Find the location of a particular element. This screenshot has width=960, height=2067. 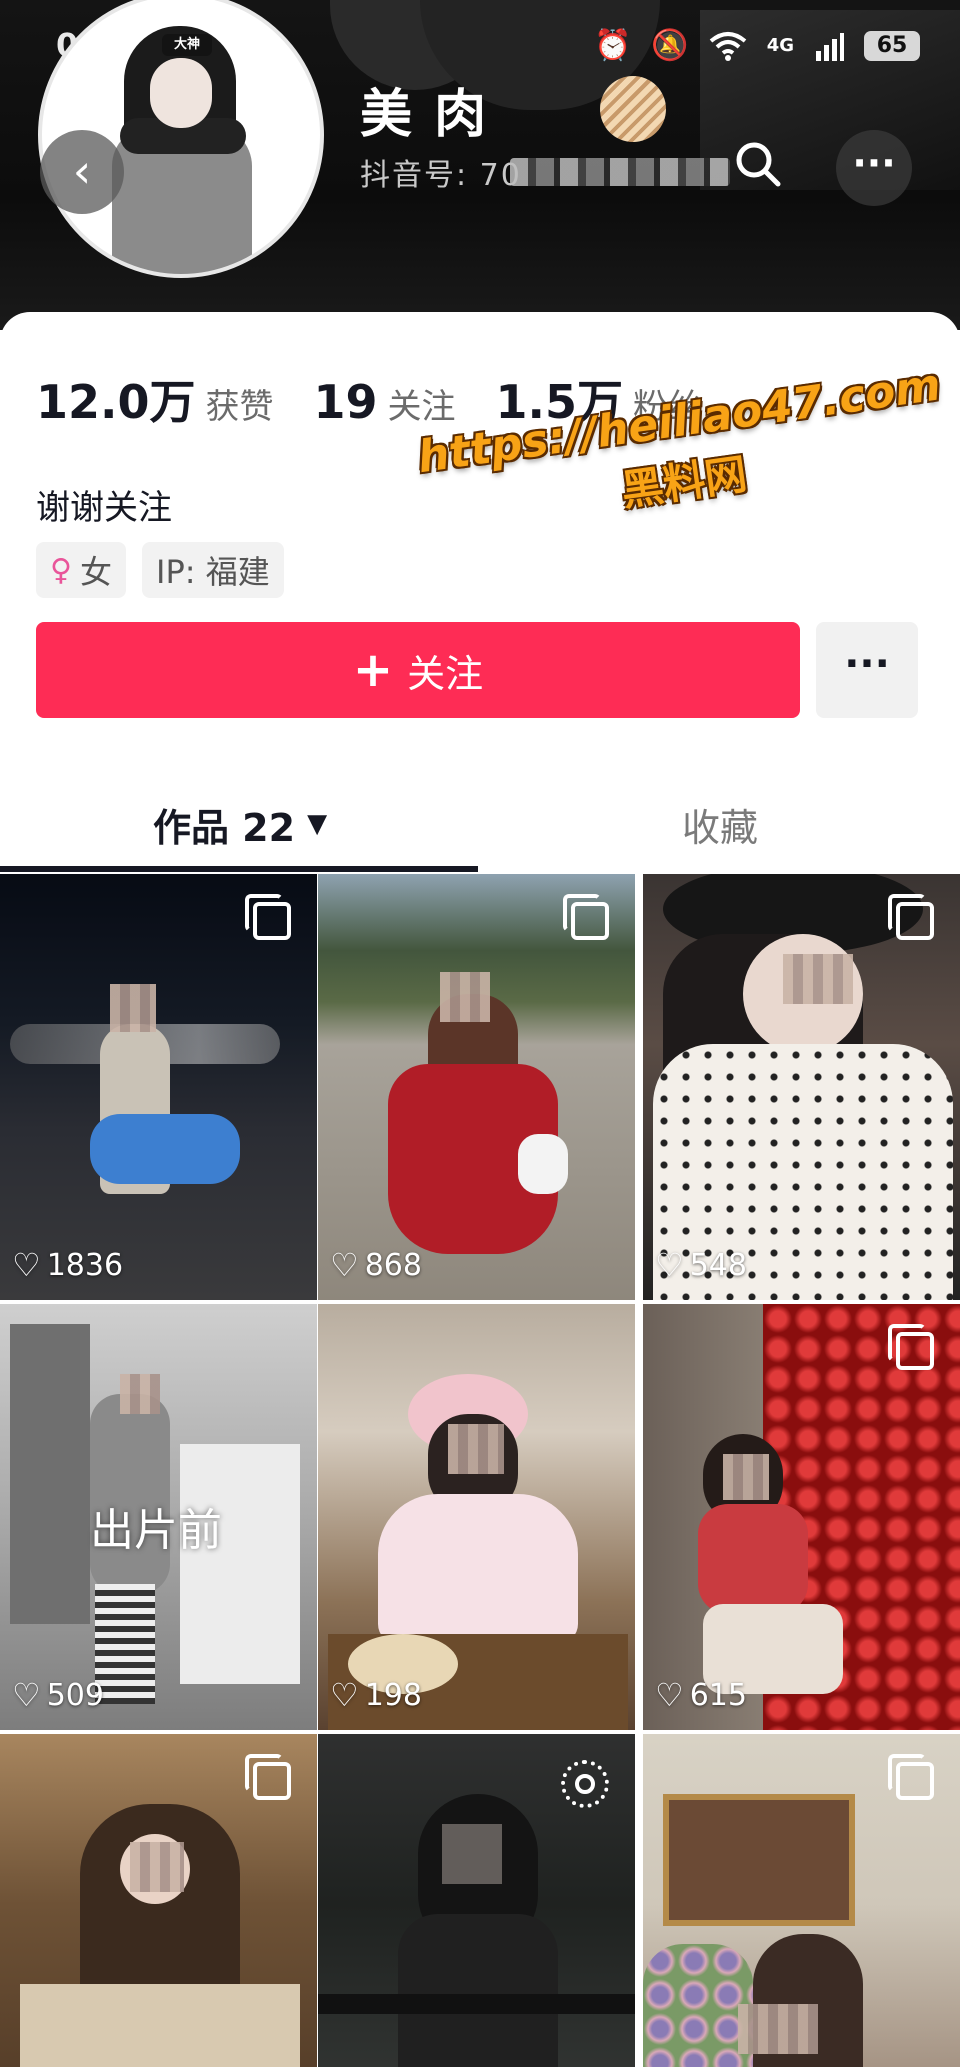

post-tile: ♡ 1836 is located at coordinates (158, 1087).